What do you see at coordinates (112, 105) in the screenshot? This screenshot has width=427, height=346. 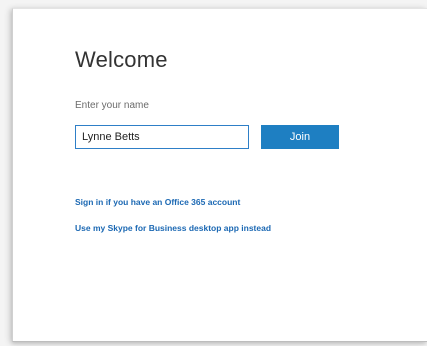 I see `name-label: Enter your name` at bounding box center [112, 105].